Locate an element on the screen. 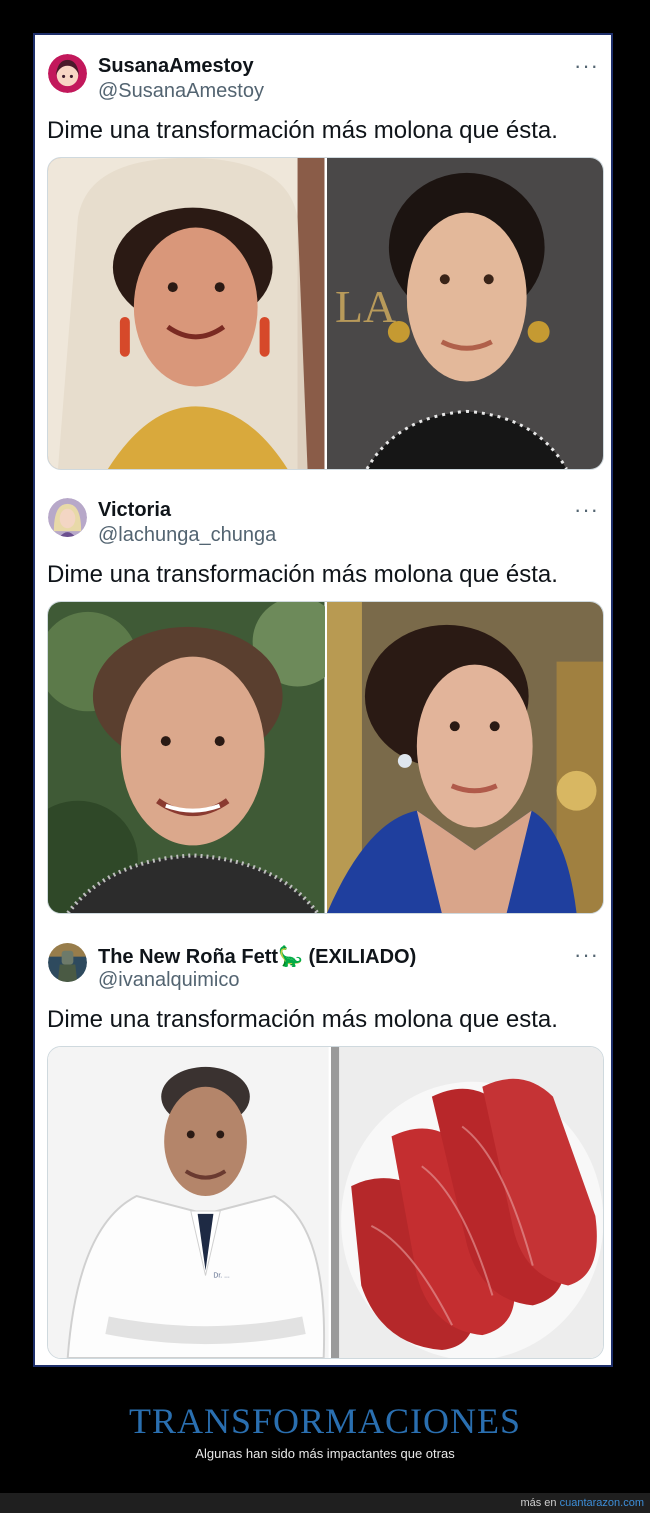  woman-blue-jacket-photo is located at coordinates (464, 757).